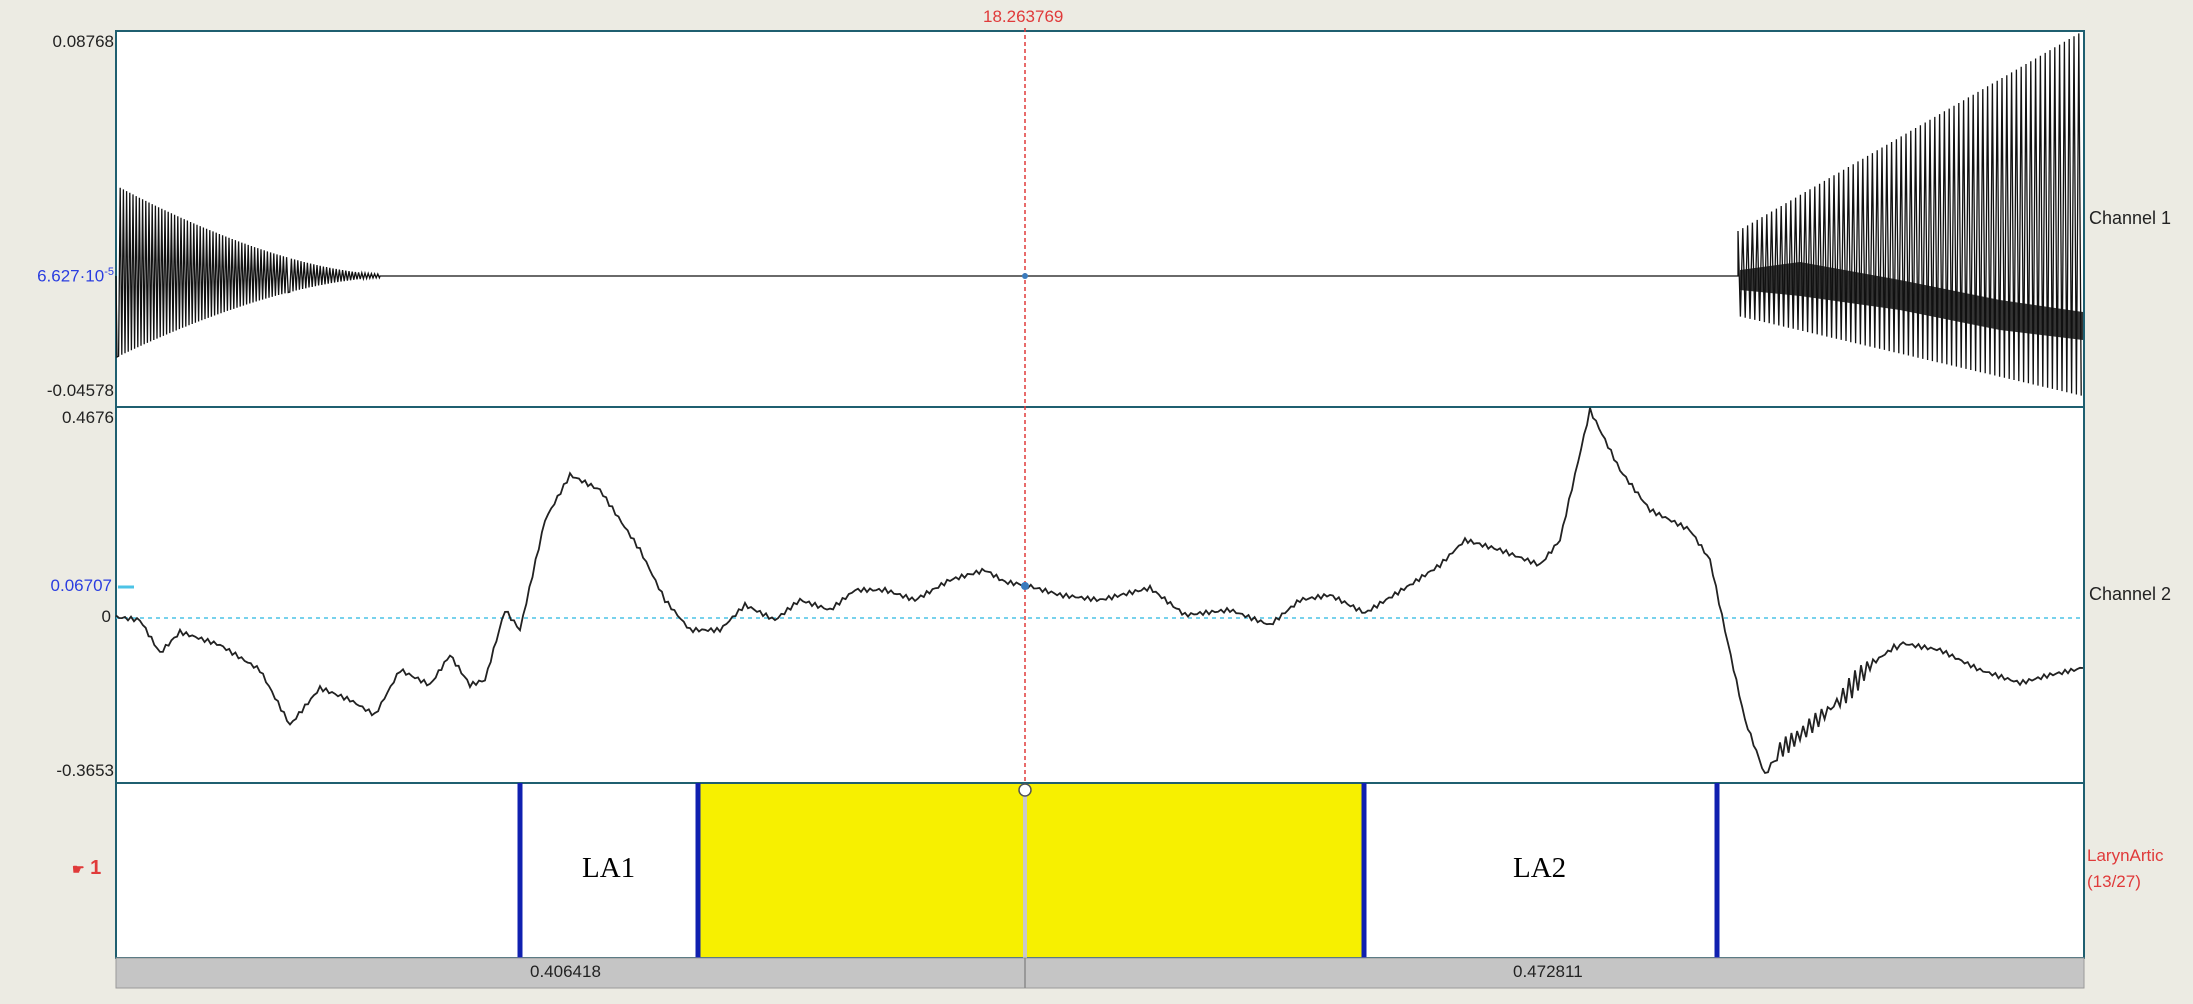  Describe the element at coordinates (81, 585) in the screenshot. I see `channel2-cursor-value: 0.06707` at that location.